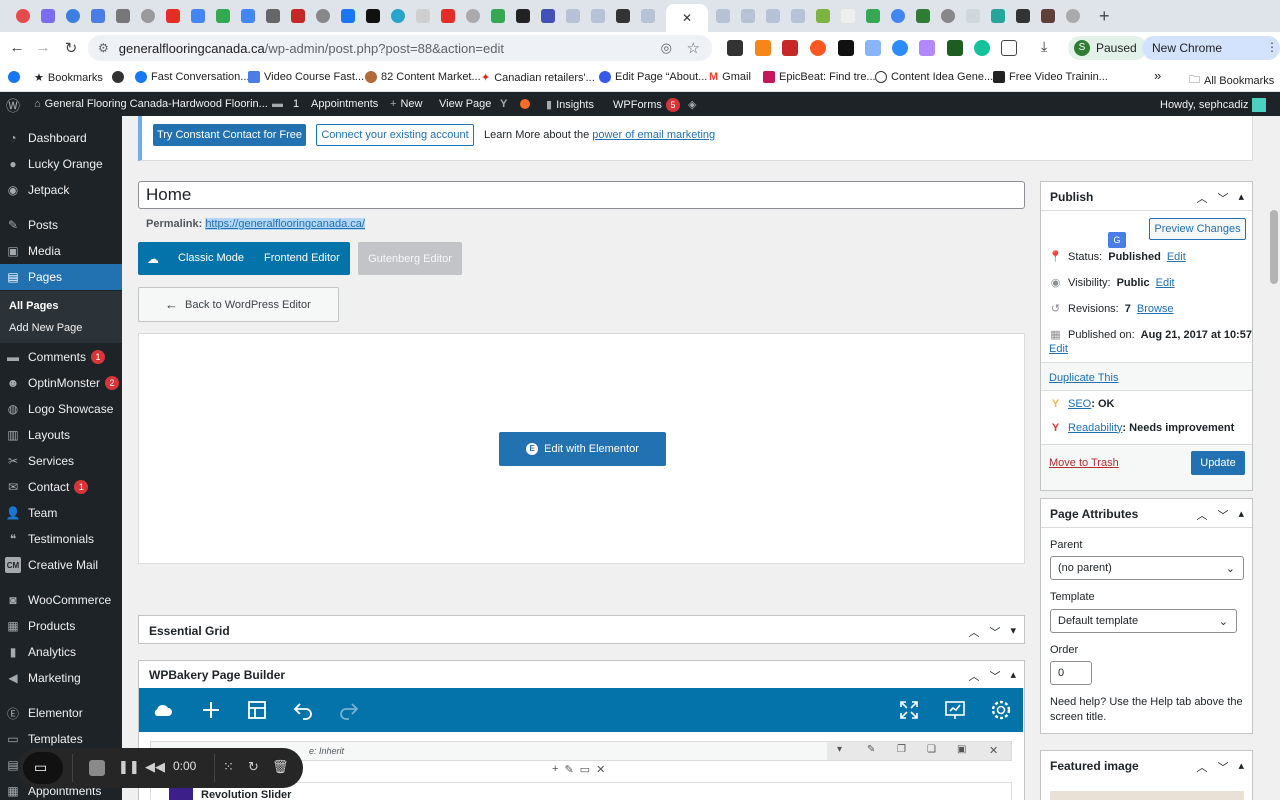 Image resolution: width=1280 pixels, height=800 pixels. Describe the element at coordinates (103, 48) in the screenshot. I see `site-settings-icon: ⚙` at that location.